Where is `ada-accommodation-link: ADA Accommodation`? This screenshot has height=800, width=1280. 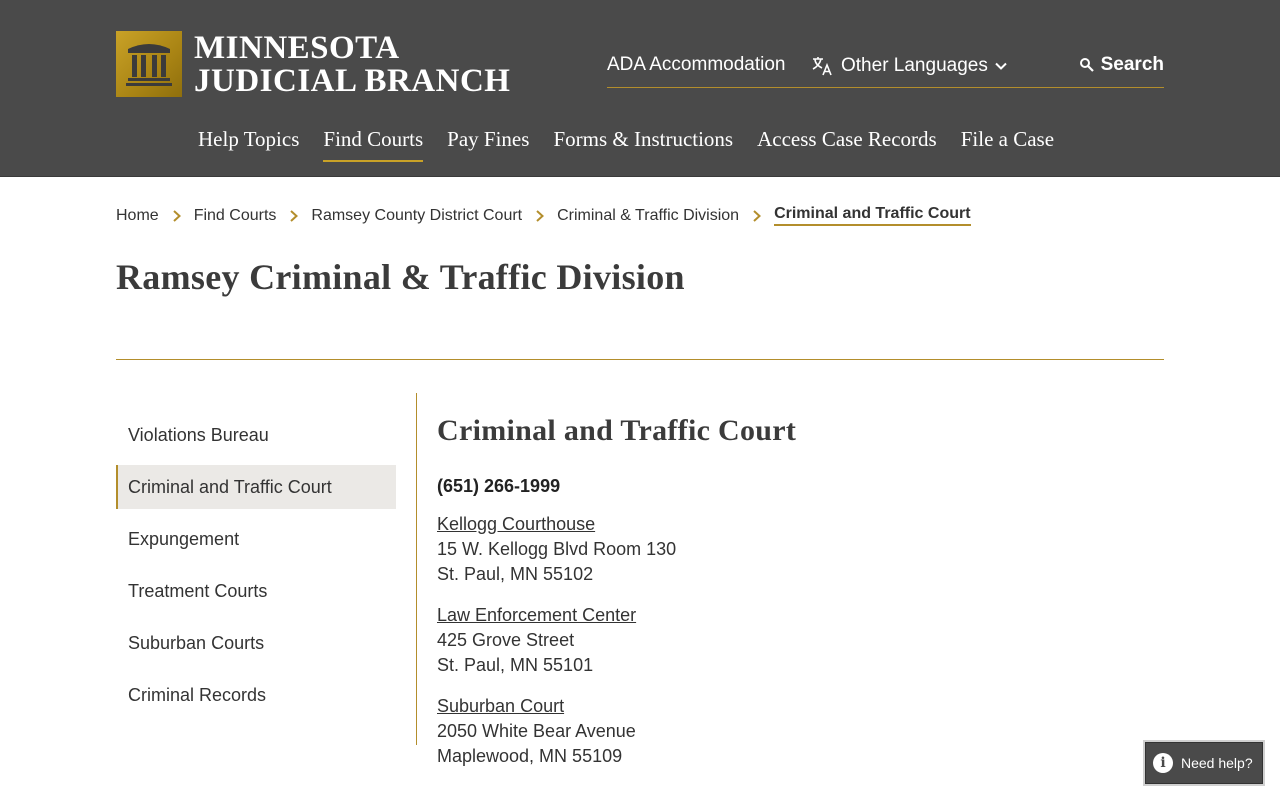
ada-accommodation-link: ADA Accommodation is located at coordinates (696, 65).